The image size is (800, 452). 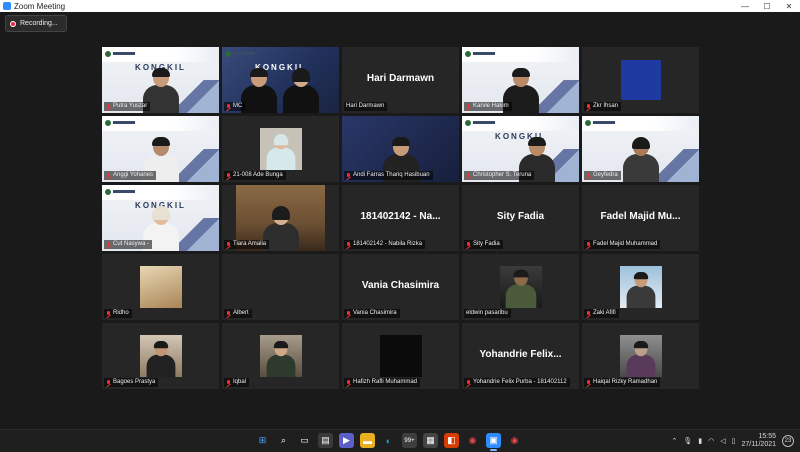 I want to click on participant-tile: Hafizh Rafli Muhammad, so click(x=400, y=356).